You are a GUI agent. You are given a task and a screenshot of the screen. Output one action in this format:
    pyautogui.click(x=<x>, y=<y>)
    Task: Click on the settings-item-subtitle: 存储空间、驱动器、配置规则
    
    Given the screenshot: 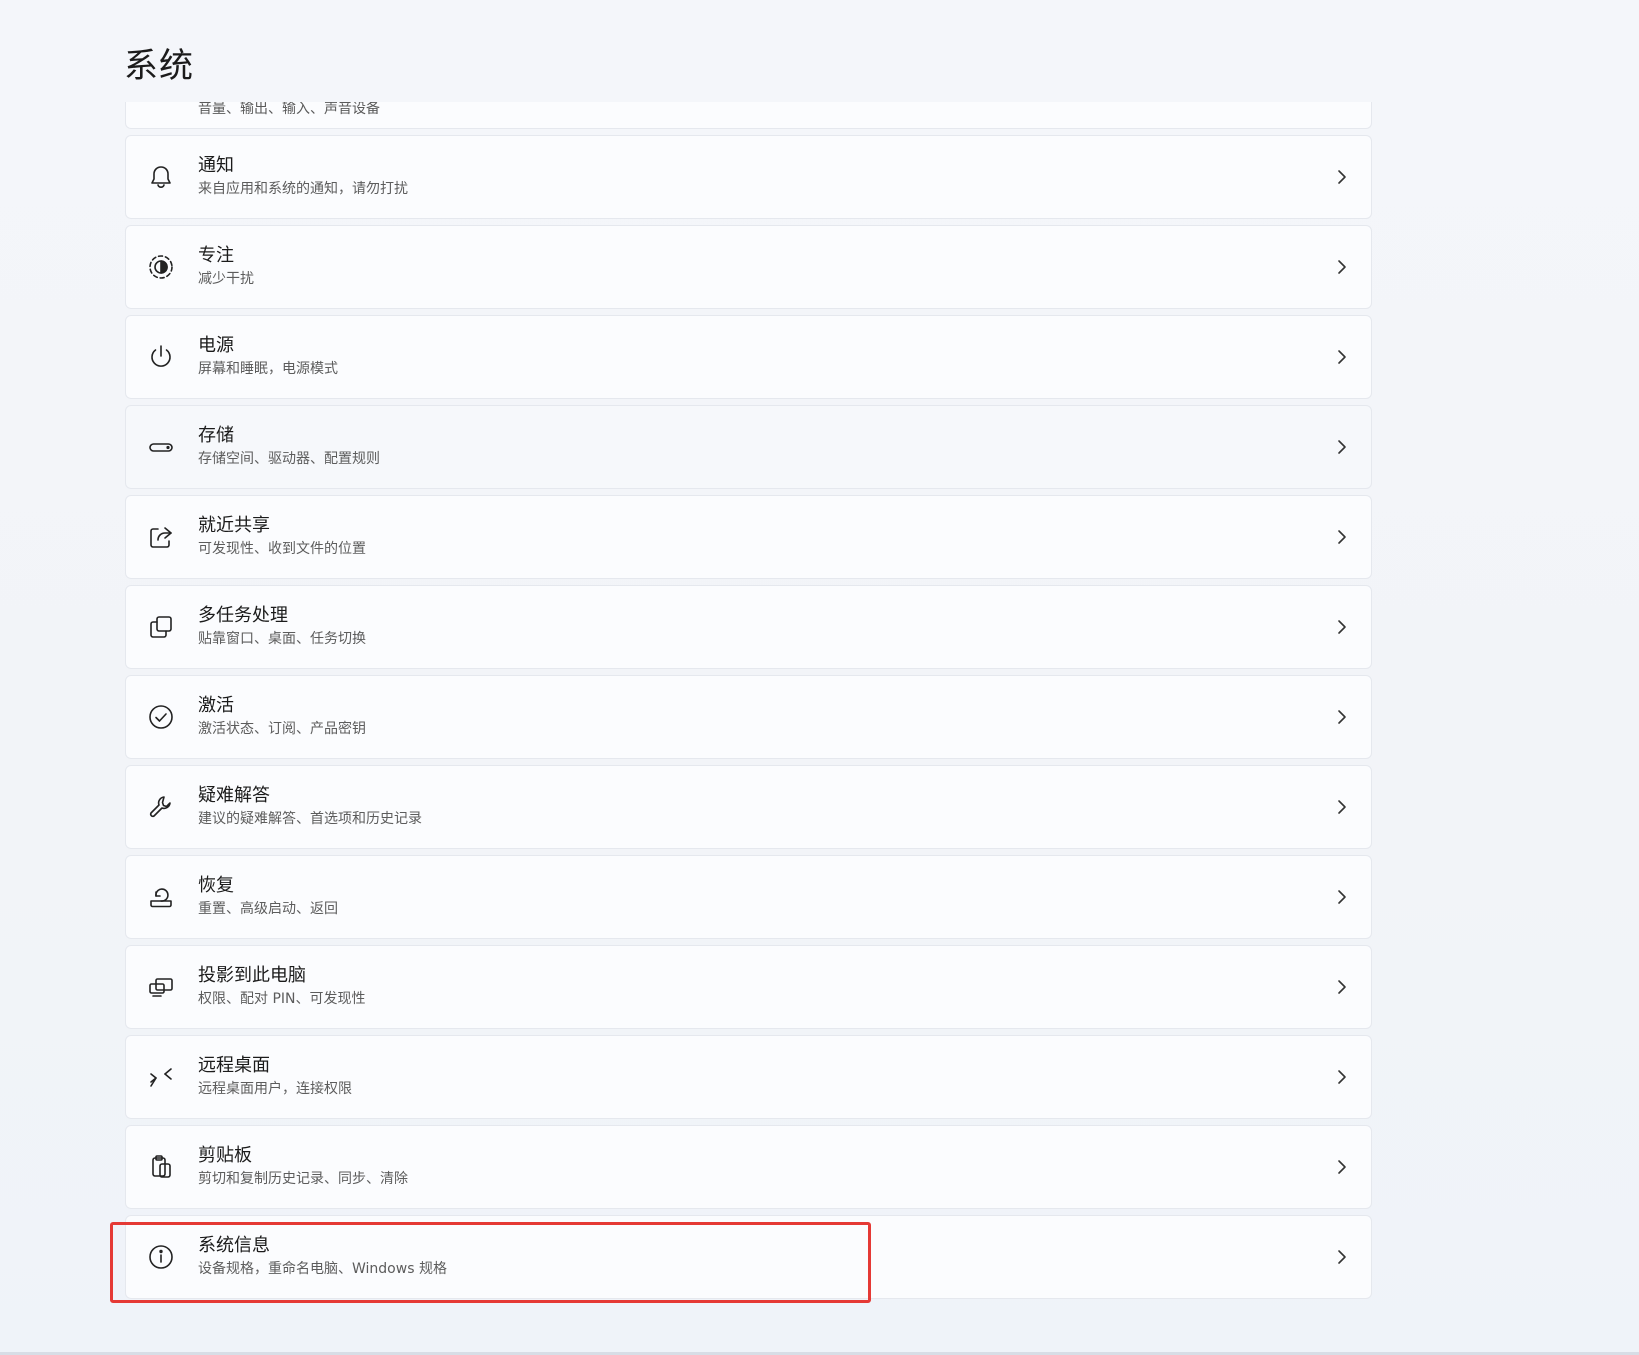 What is the action you would take?
    pyautogui.click(x=289, y=459)
    